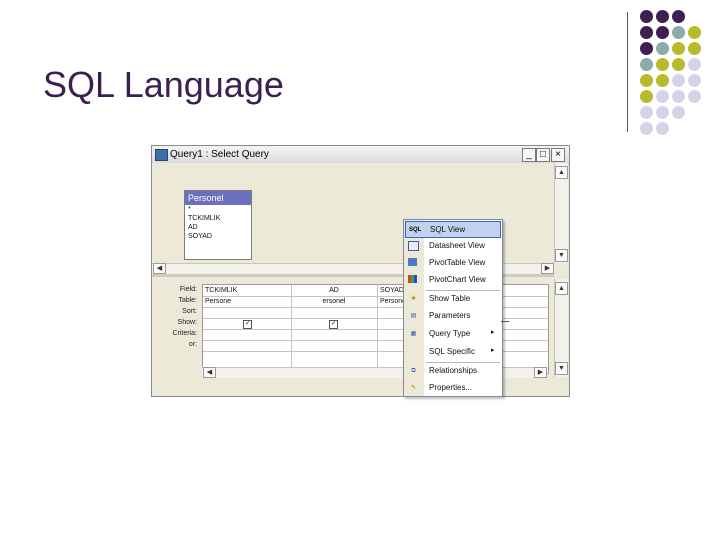  I want to click on menu-item-datasheet-view: Datasheet View, so click(453, 246).